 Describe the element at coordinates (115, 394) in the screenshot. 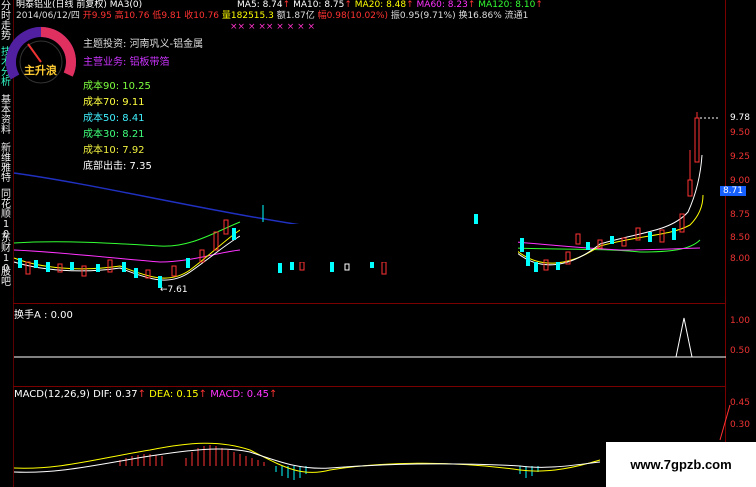

I see `macd-dif: DIF: 0.37` at that location.